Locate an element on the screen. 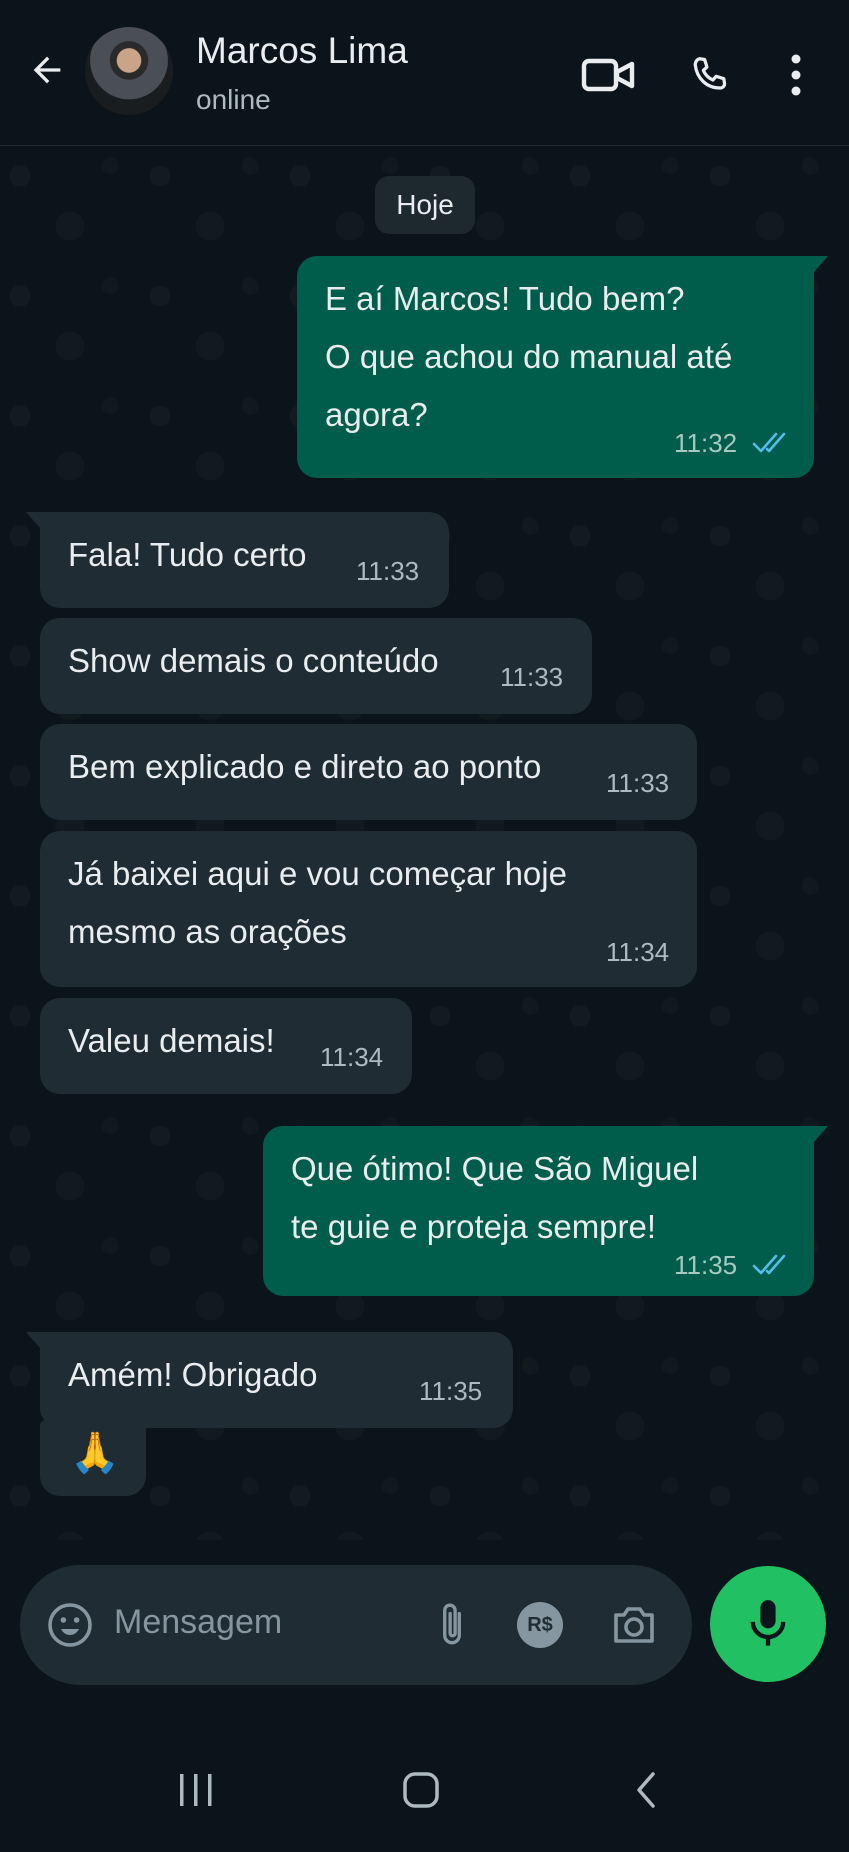  payment-icon: R$ is located at coordinates (540, 1625).